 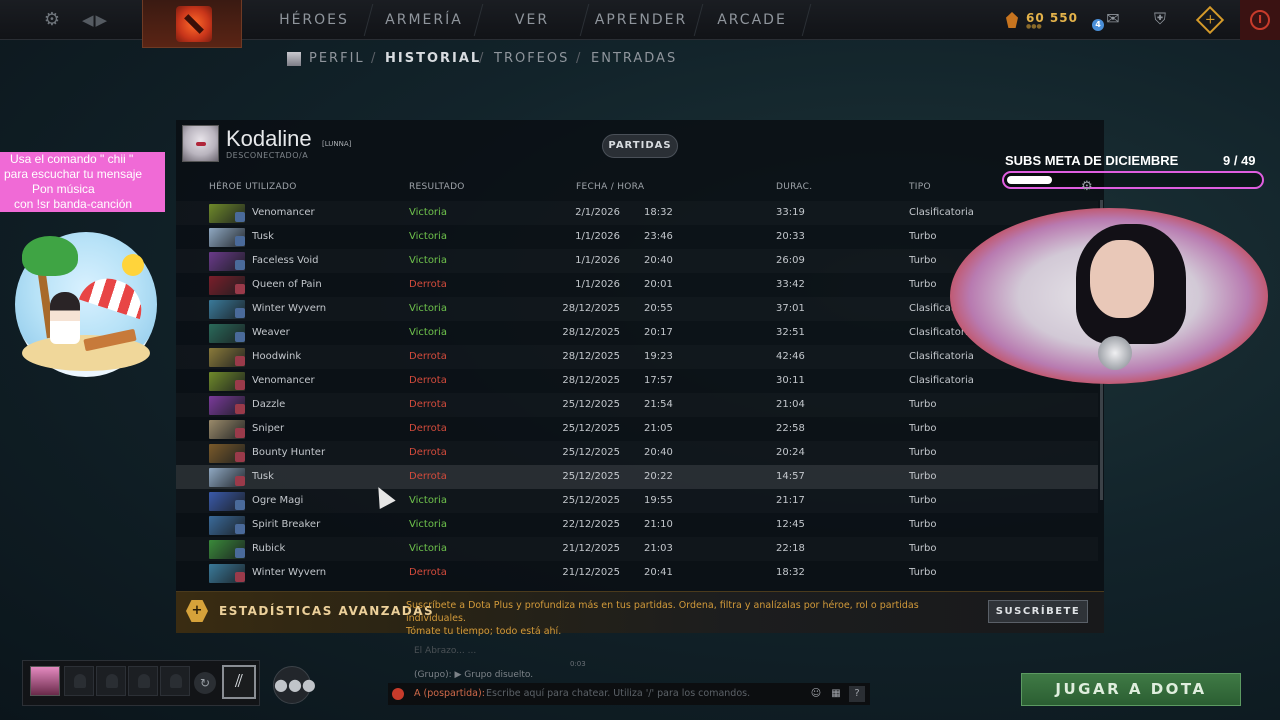 What do you see at coordinates (283, 212) in the screenshot?
I see `hero-name: Venomancer` at bounding box center [283, 212].